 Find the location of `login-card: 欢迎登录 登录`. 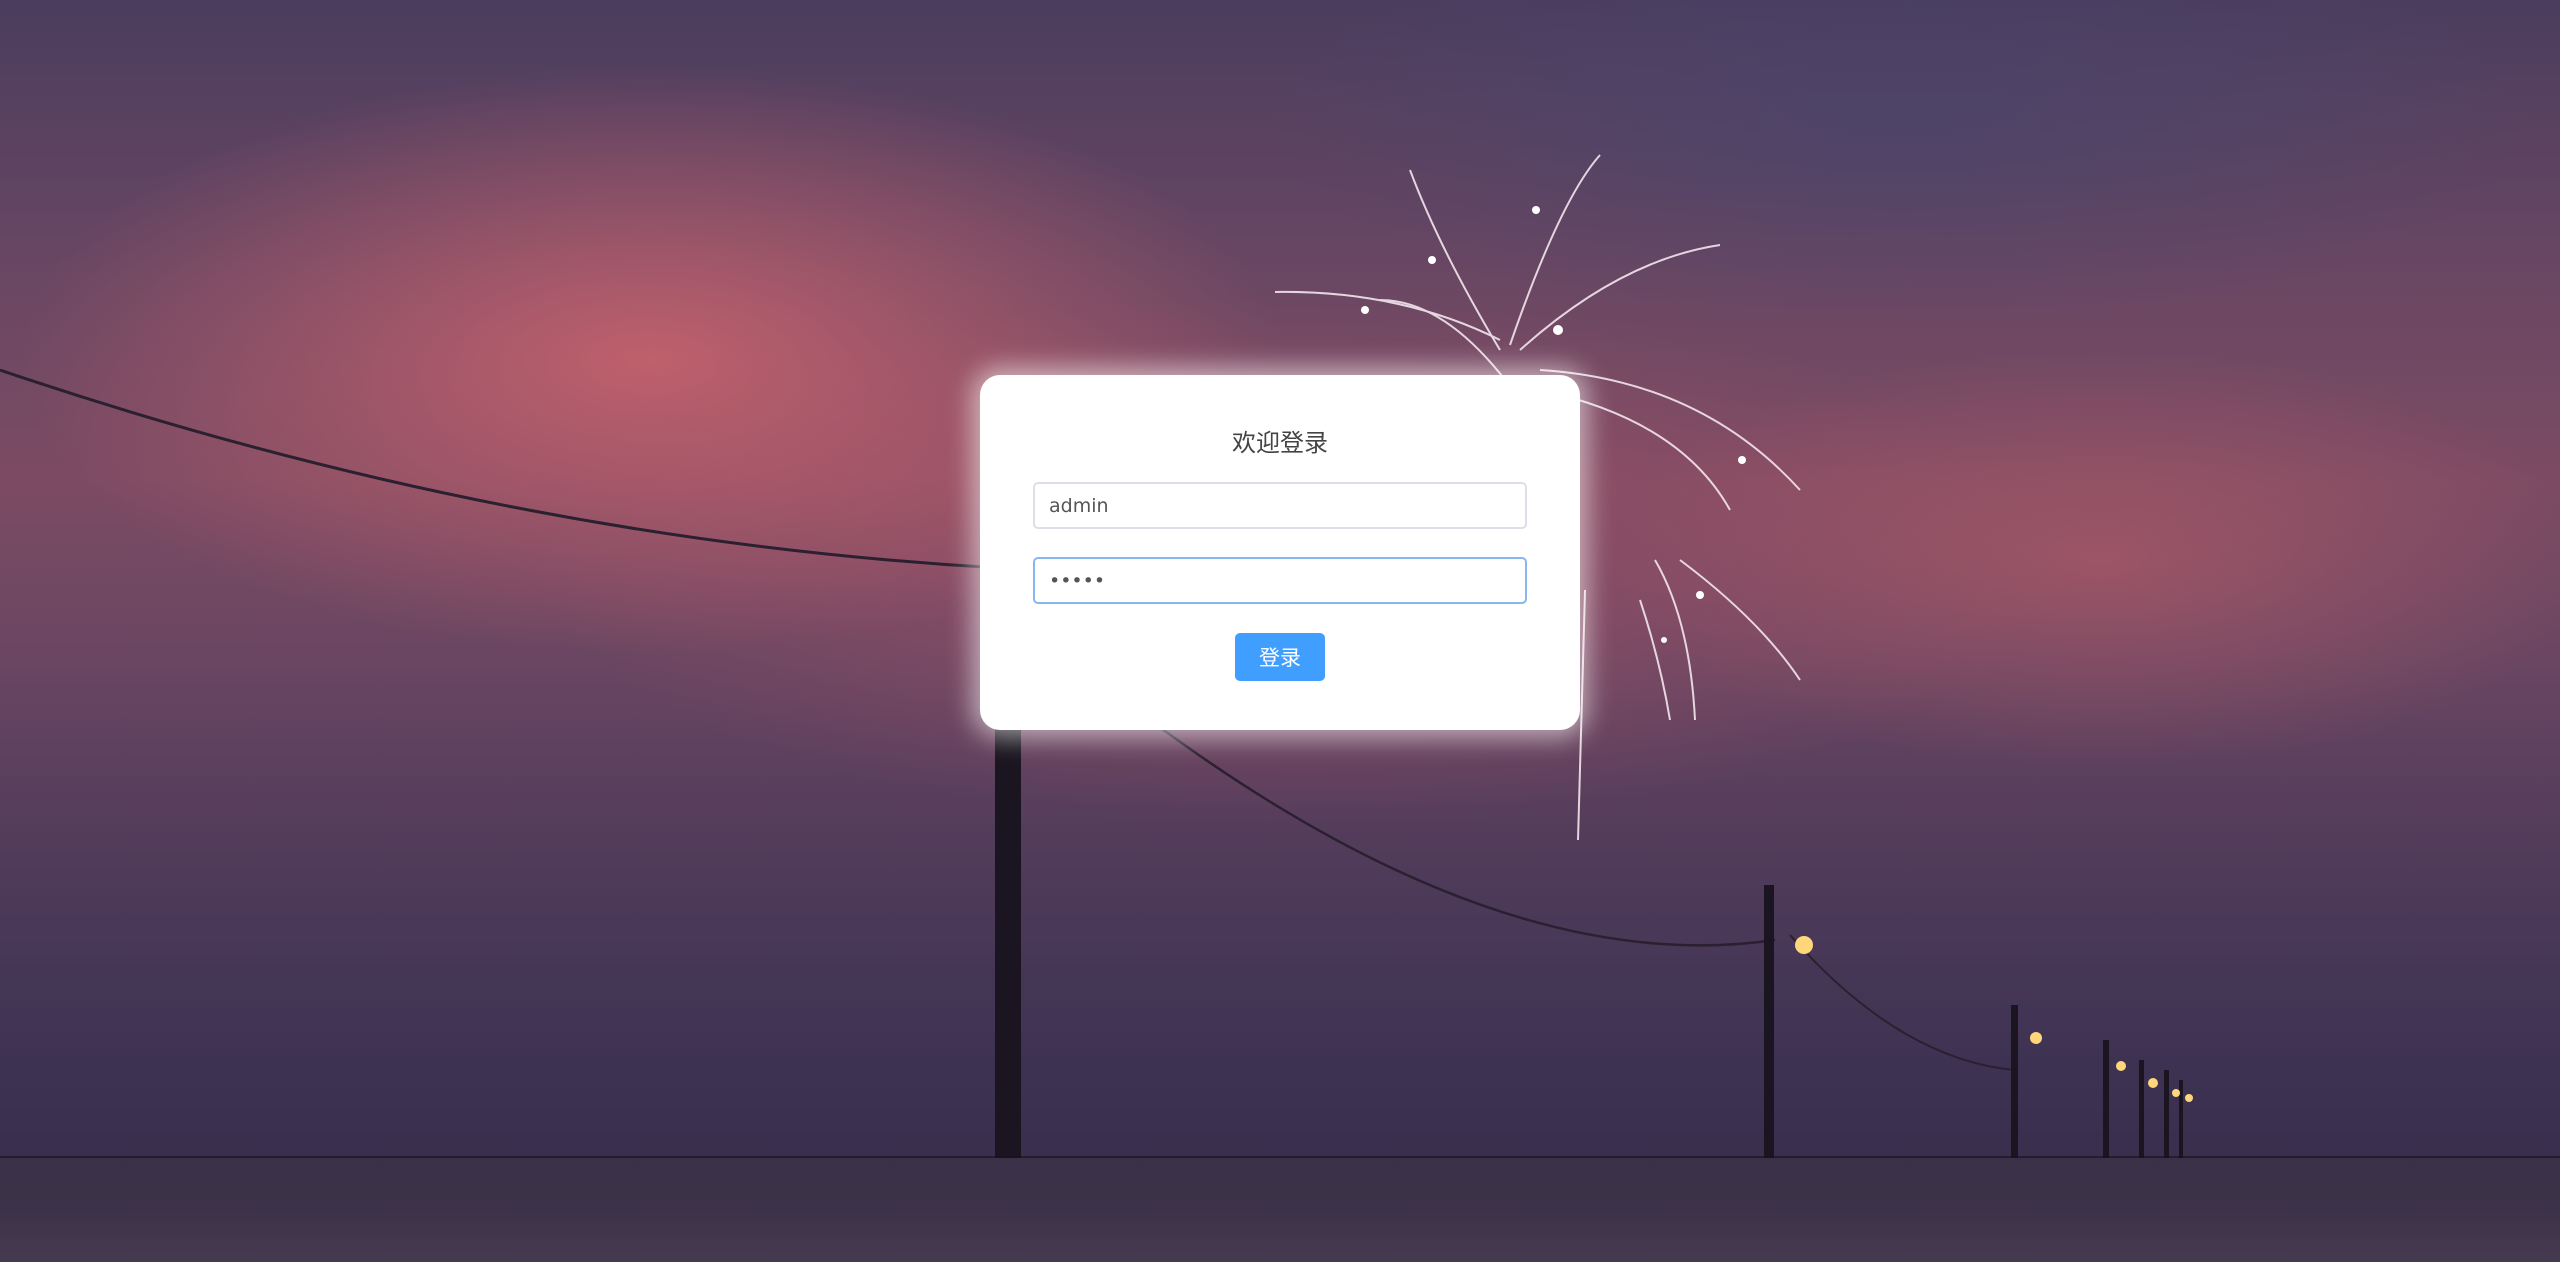

login-card: 欢迎登录 登录 is located at coordinates (1280, 552).